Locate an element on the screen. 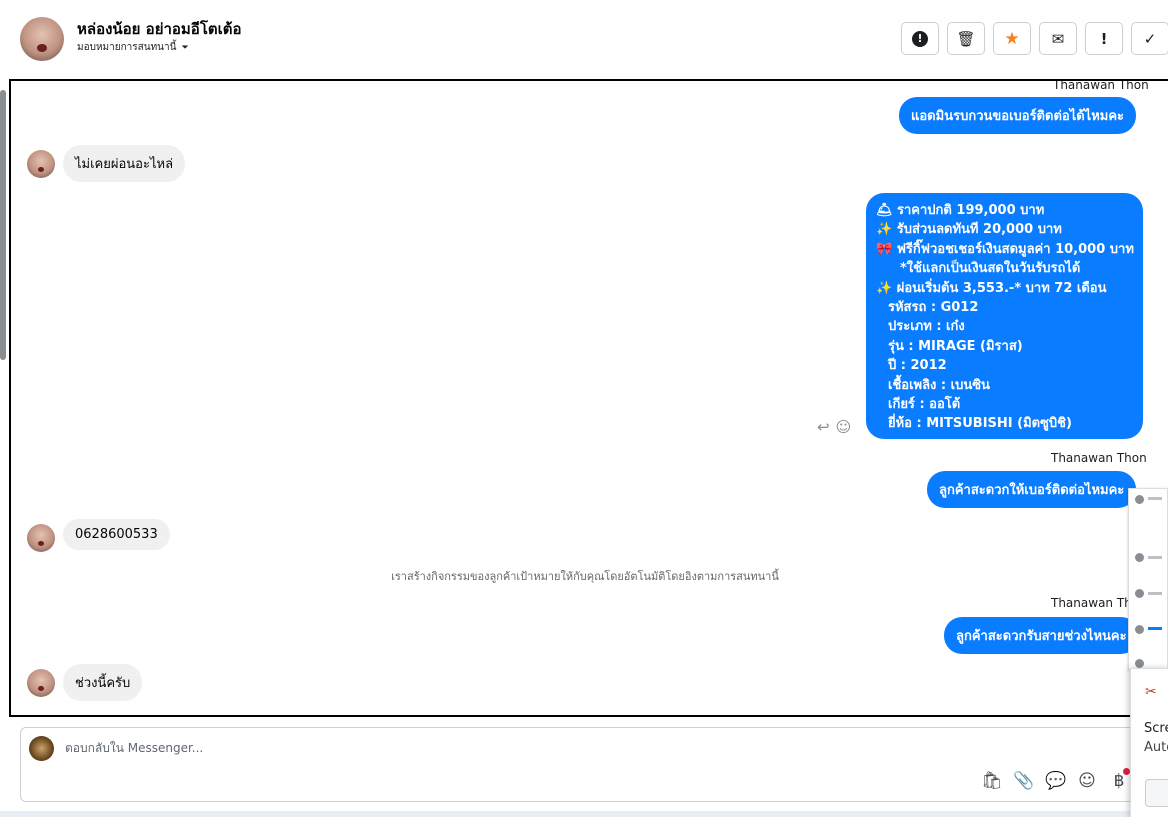 The image size is (1168, 817). offer-line: ยี่ห้อ : MITSUBISHI (มิตซูบิชิ) is located at coordinates (980, 424).